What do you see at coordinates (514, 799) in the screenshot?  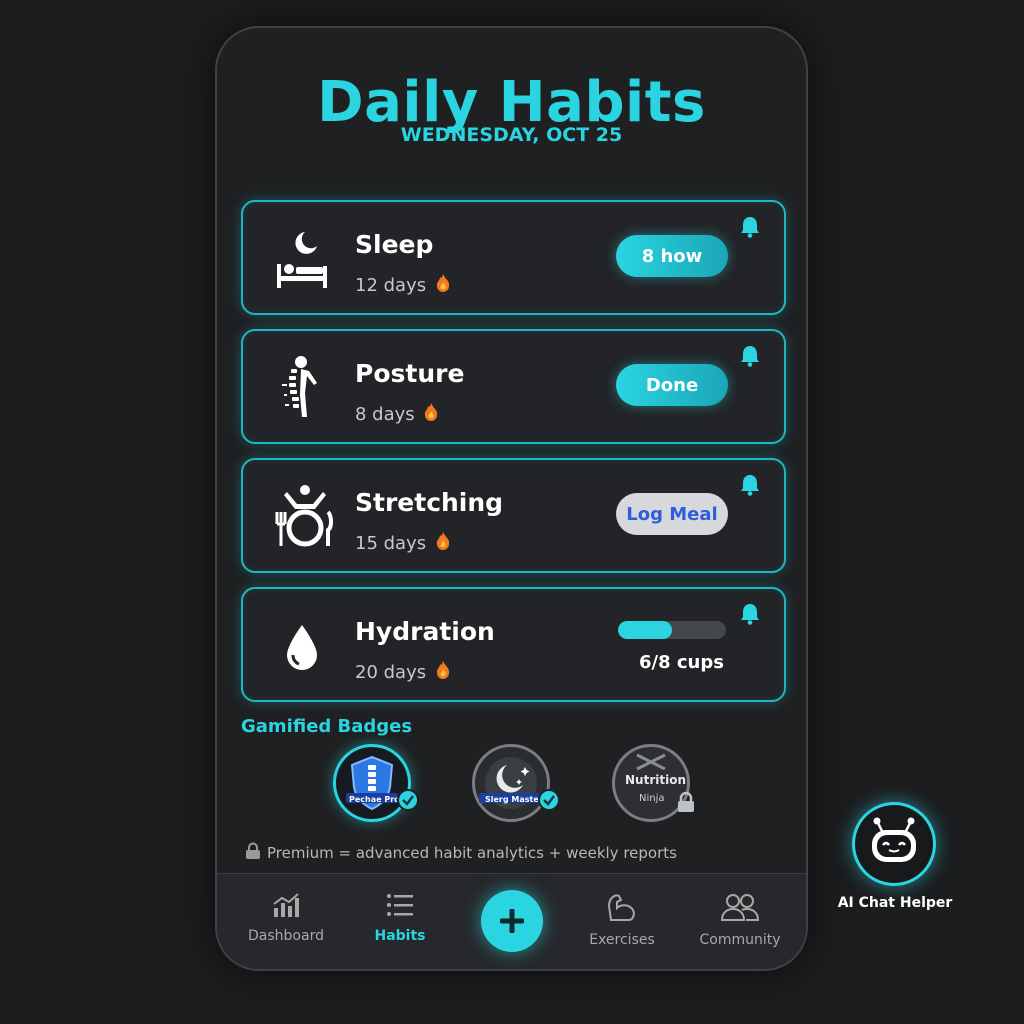 I see `badge-label: Slerg Master` at bounding box center [514, 799].